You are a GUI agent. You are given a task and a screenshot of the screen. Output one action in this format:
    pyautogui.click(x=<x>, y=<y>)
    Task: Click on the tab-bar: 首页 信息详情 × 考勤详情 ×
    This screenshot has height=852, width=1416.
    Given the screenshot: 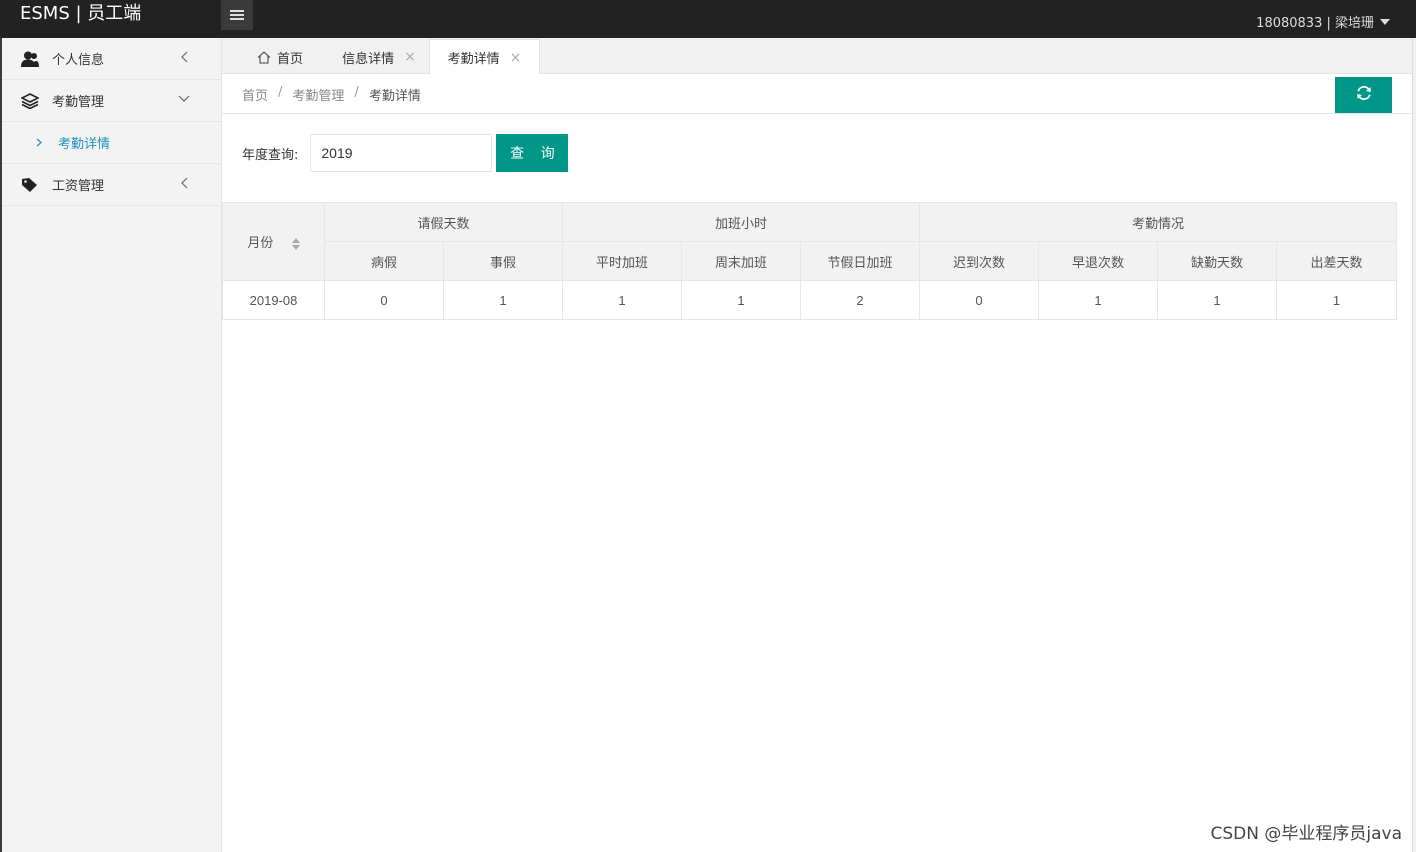 What is the action you would take?
    pyautogui.click(x=817, y=56)
    